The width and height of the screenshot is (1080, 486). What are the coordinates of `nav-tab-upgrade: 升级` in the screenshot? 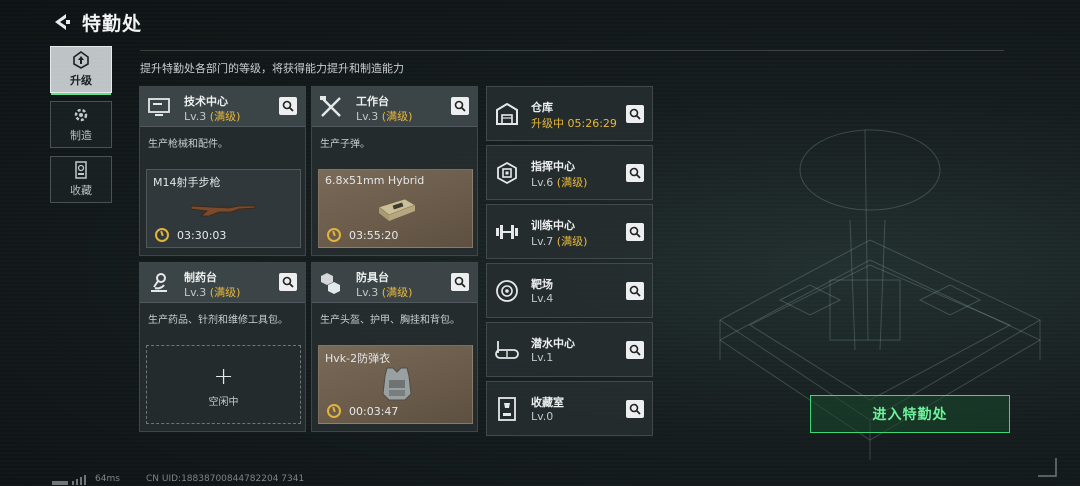 It's located at (81, 70).